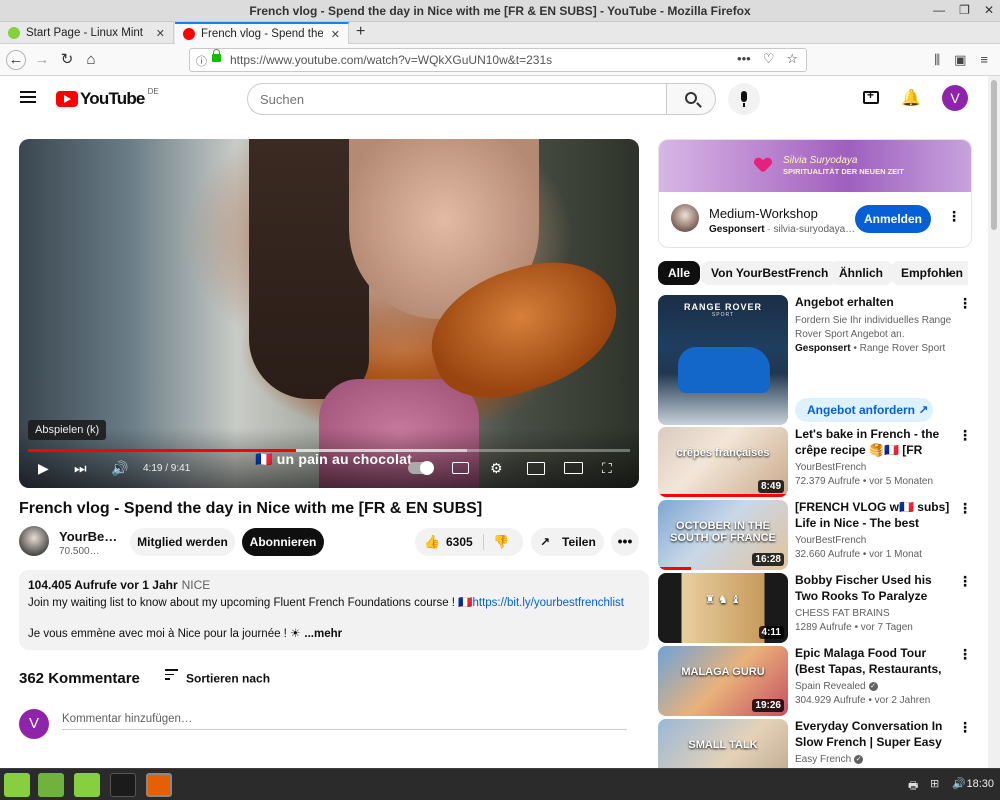 The width and height of the screenshot is (1000, 800). Describe the element at coordinates (51, 785) in the screenshot. I see `show-desktop-icon` at that location.